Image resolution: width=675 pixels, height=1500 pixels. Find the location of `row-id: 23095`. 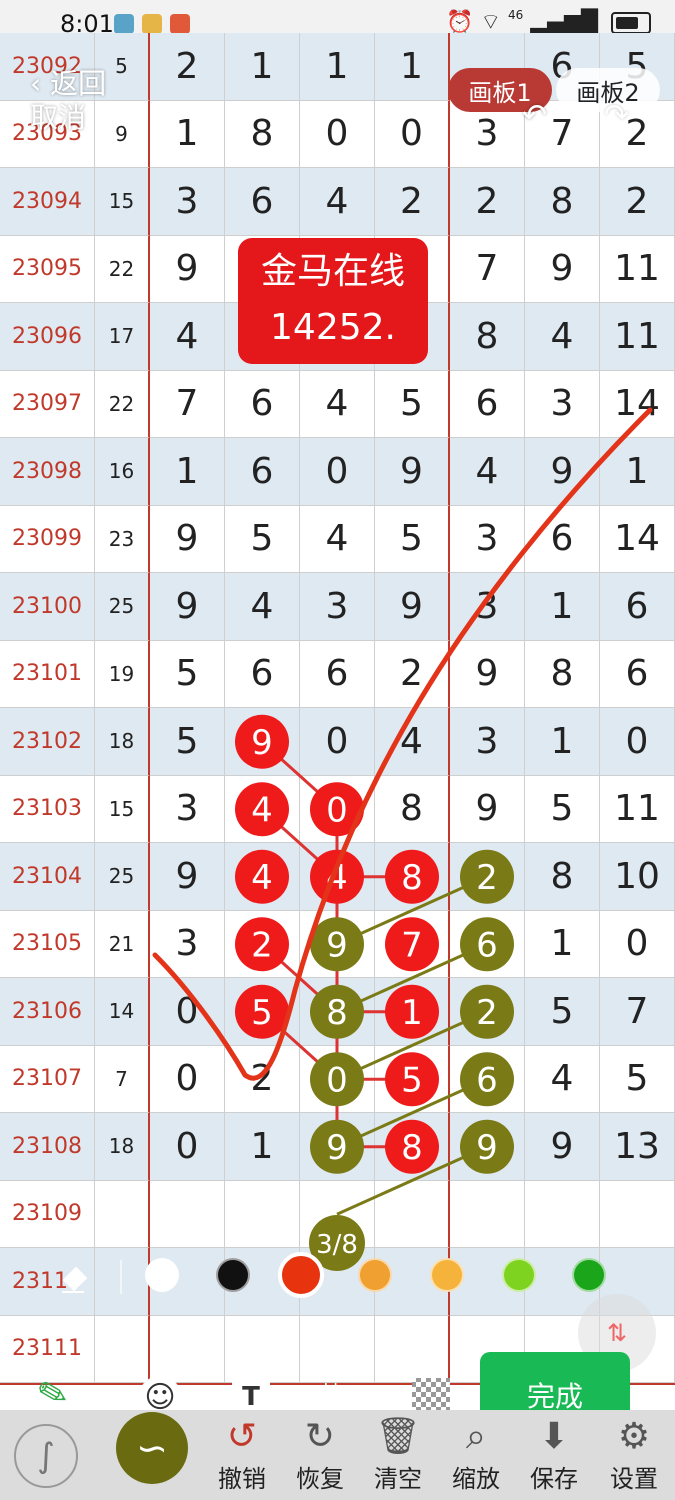

row-id: 23095 is located at coordinates (47, 269).